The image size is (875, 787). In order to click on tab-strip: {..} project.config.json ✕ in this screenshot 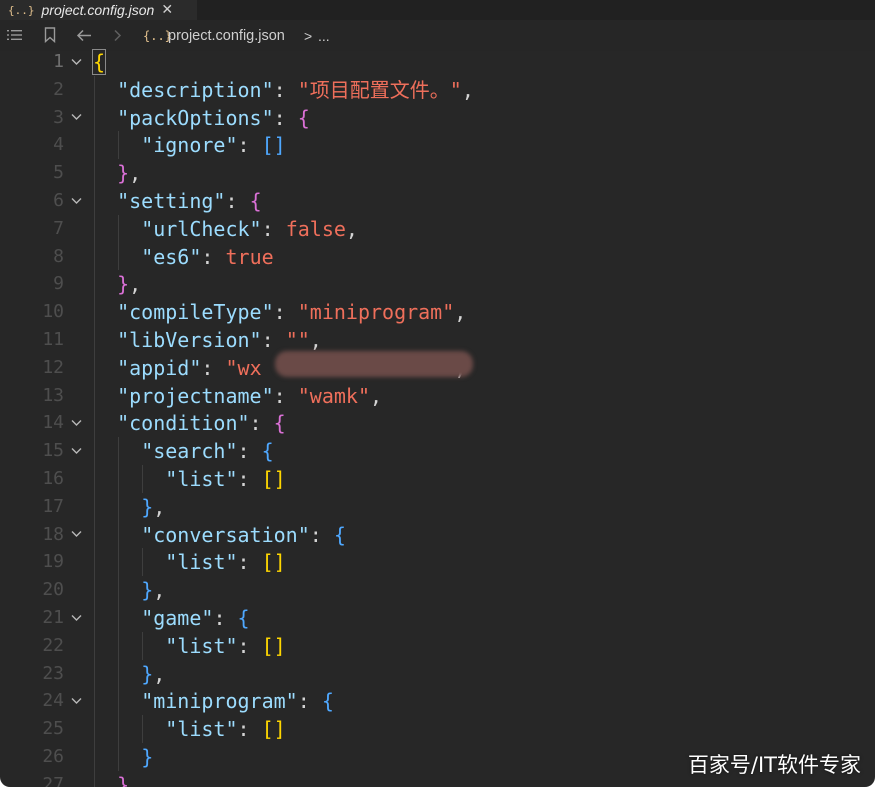, I will do `click(437, 10)`.